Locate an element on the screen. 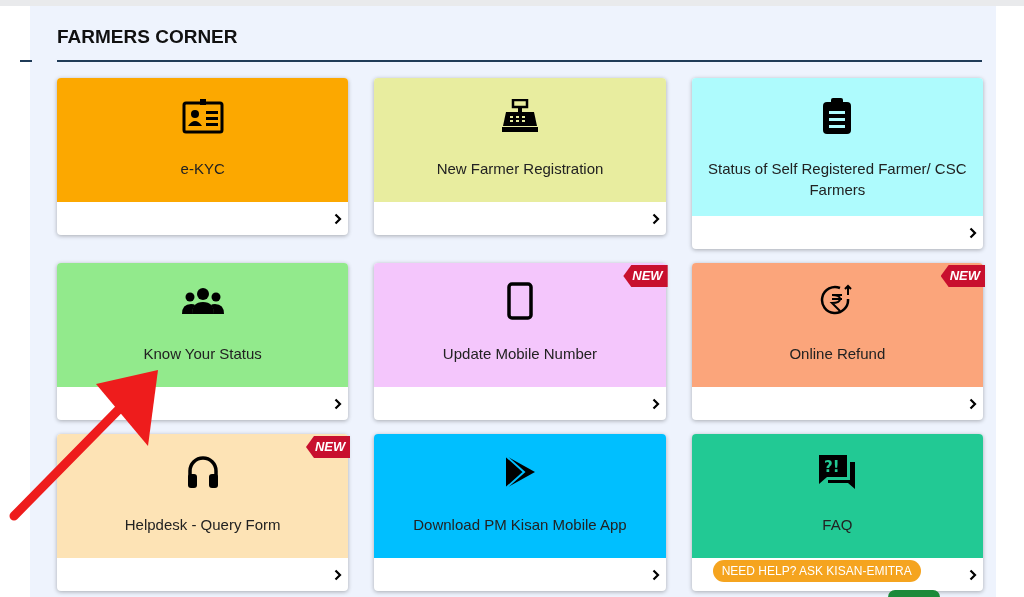 The image size is (1024, 597). service-card: Helpdesk - Query Form NEW is located at coordinates (203, 512).